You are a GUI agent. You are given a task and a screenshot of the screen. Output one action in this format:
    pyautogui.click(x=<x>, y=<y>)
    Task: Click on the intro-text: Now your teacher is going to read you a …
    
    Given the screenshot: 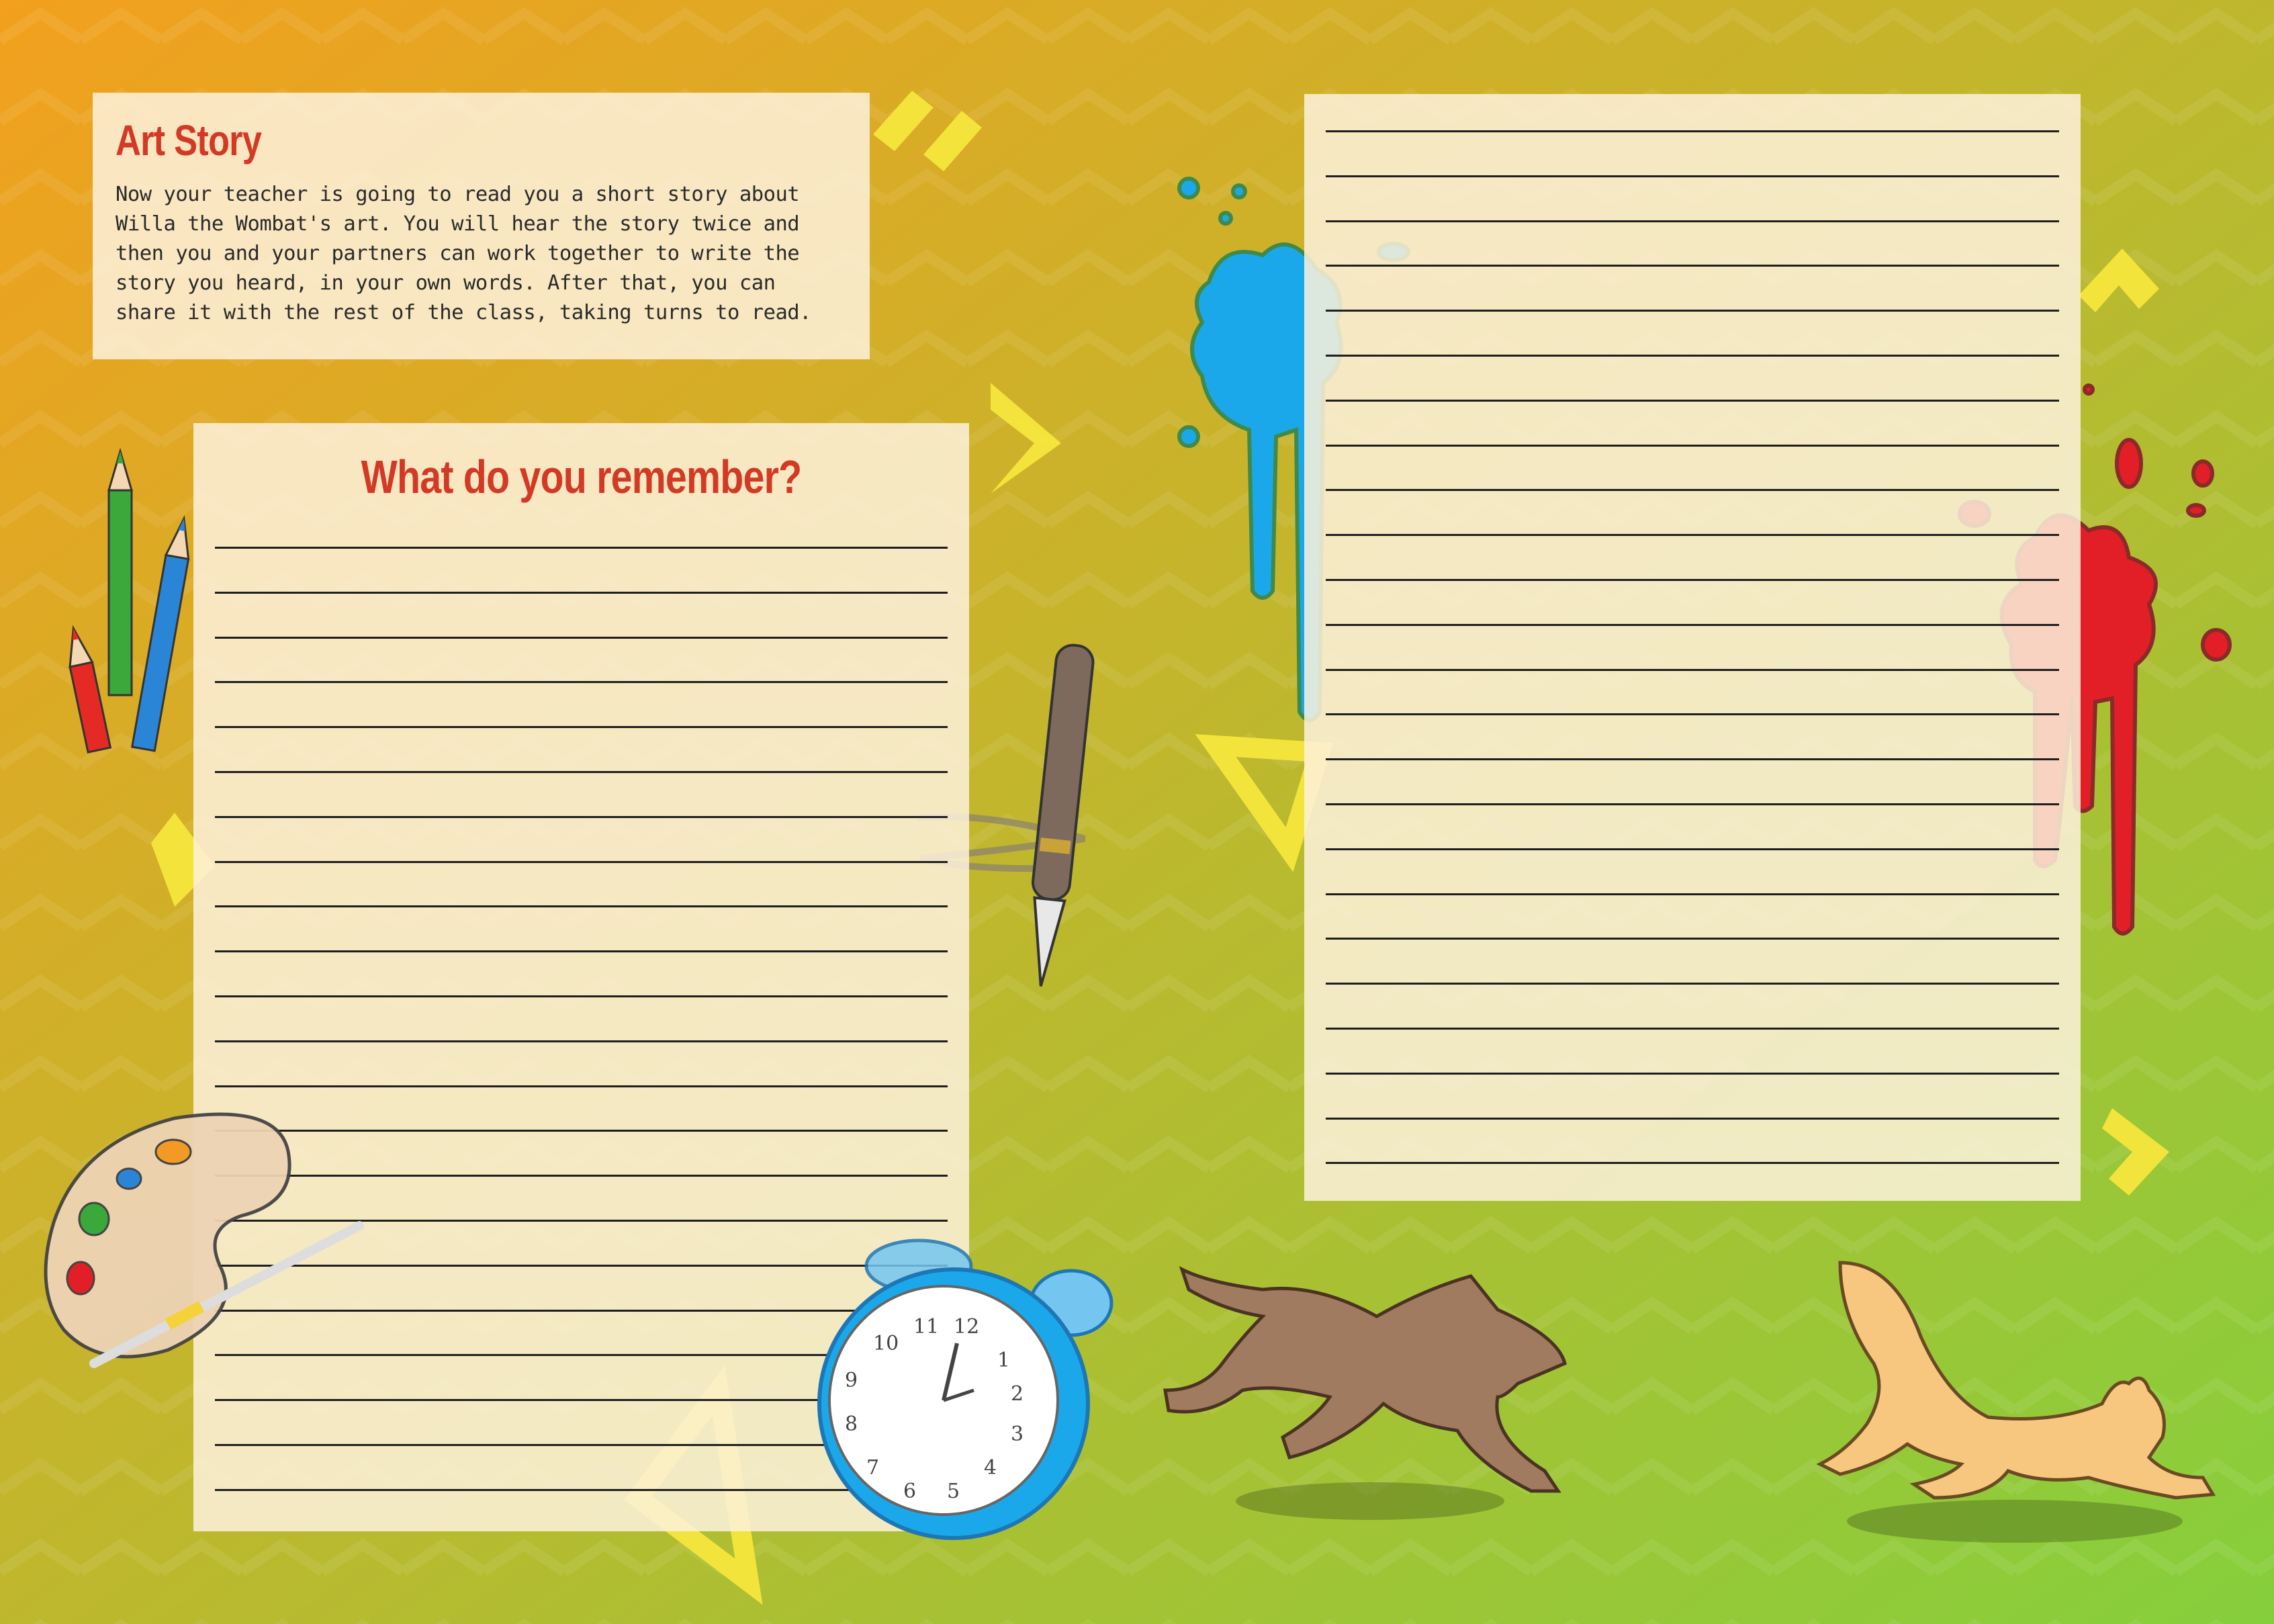 What is the action you would take?
    pyautogui.click(x=464, y=253)
    